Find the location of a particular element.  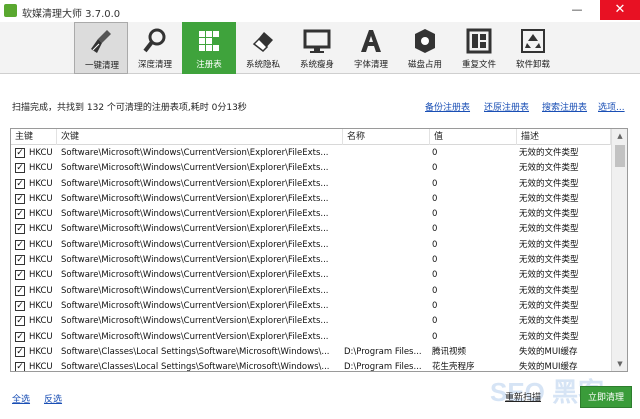

select-all-link: 全选 is located at coordinates (21, 398).